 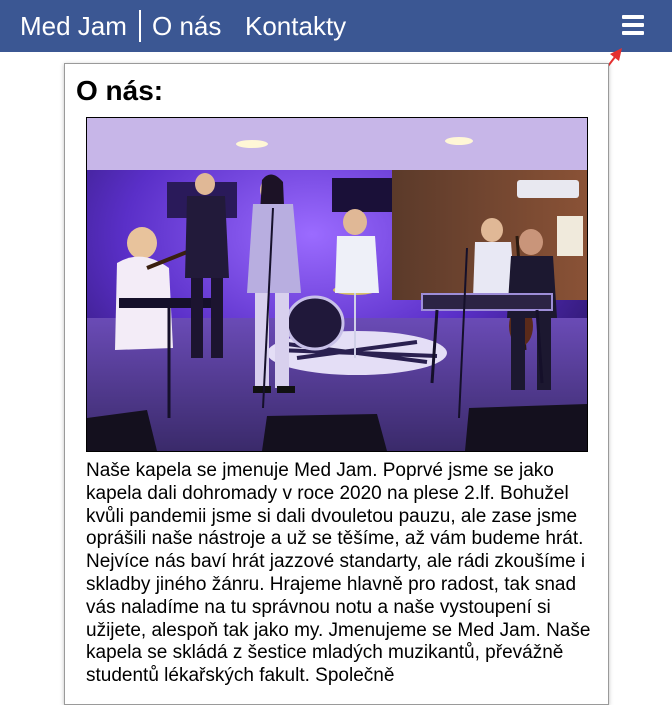 What do you see at coordinates (73, 26) in the screenshot?
I see `brand-link: Med Jam` at bounding box center [73, 26].